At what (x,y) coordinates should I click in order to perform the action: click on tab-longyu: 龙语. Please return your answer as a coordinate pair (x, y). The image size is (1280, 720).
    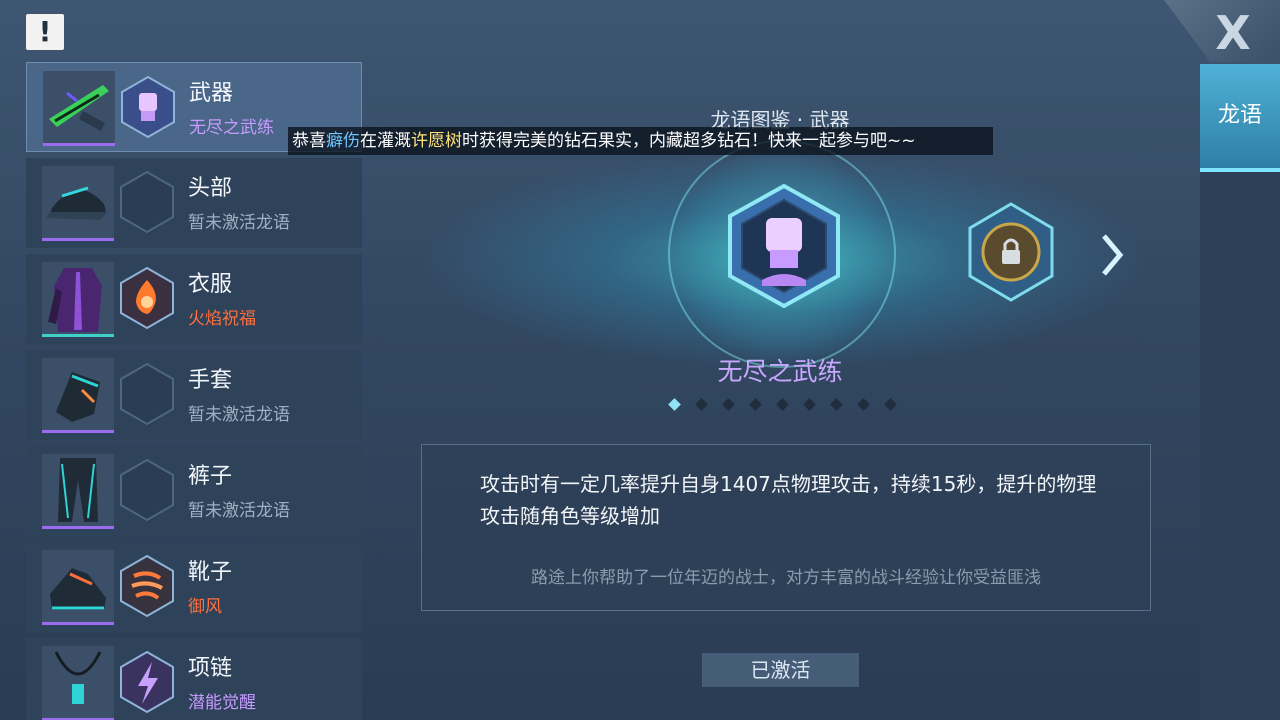
    Looking at the image, I should click on (1240, 118).